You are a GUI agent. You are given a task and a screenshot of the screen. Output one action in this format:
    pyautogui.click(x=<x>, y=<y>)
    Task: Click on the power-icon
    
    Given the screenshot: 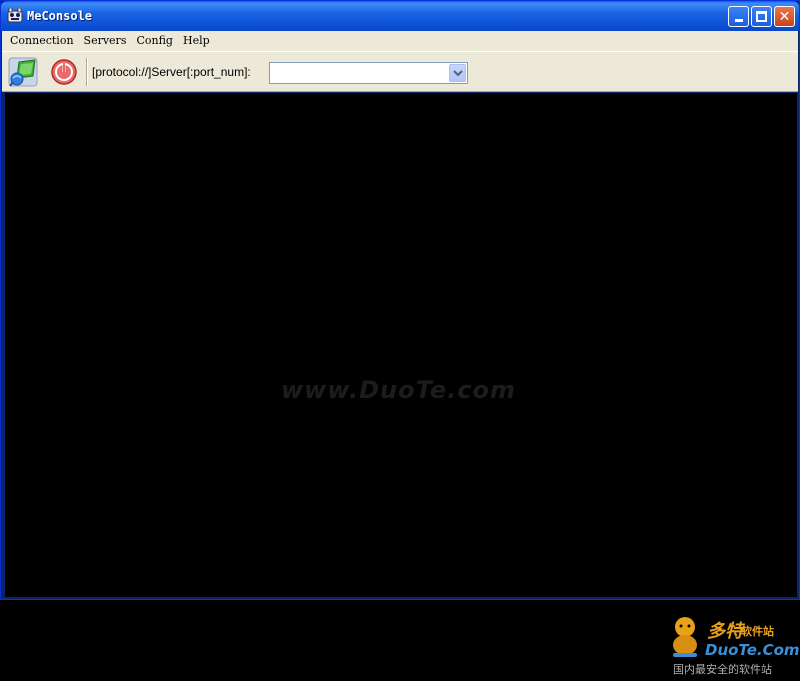 What is the action you would take?
    pyautogui.click(x=64, y=72)
    